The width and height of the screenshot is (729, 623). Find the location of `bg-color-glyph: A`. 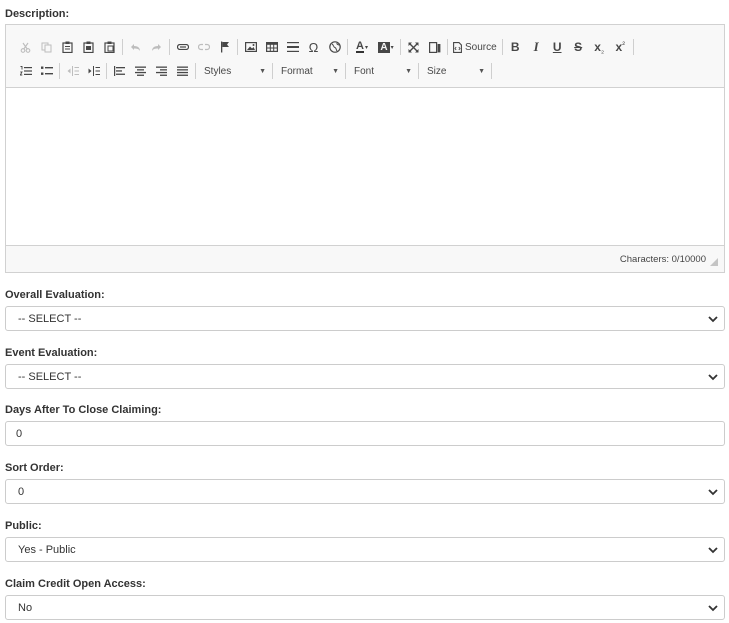

bg-color-glyph: A is located at coordinates (384, 47).